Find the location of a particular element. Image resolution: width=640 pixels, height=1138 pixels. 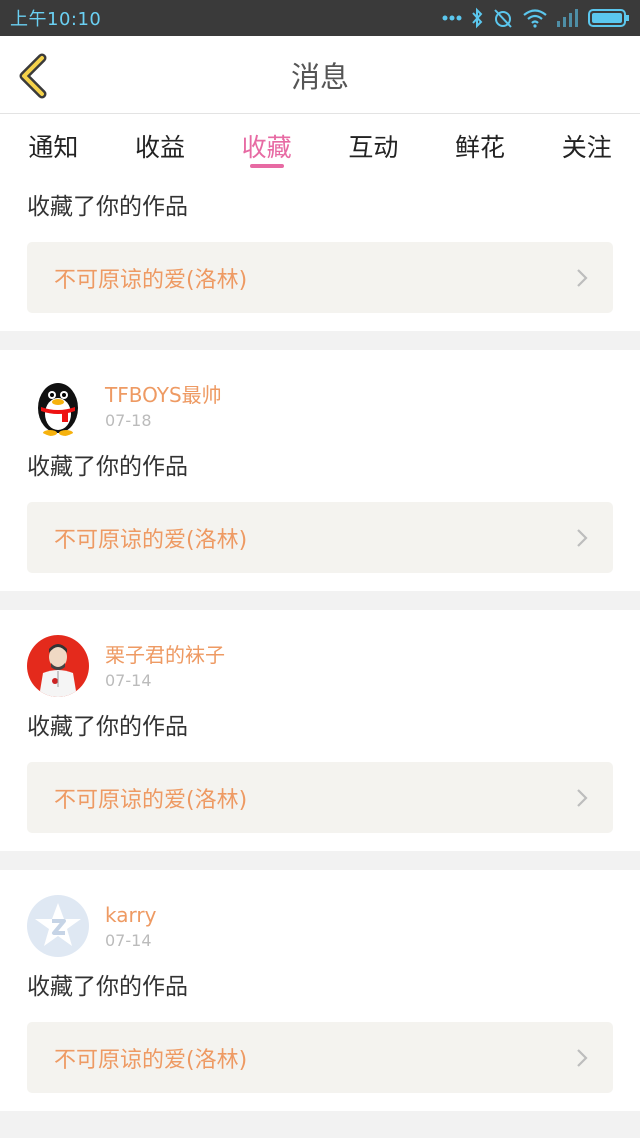

tab-interaction: 互动 is located at coordinates (373, 146).